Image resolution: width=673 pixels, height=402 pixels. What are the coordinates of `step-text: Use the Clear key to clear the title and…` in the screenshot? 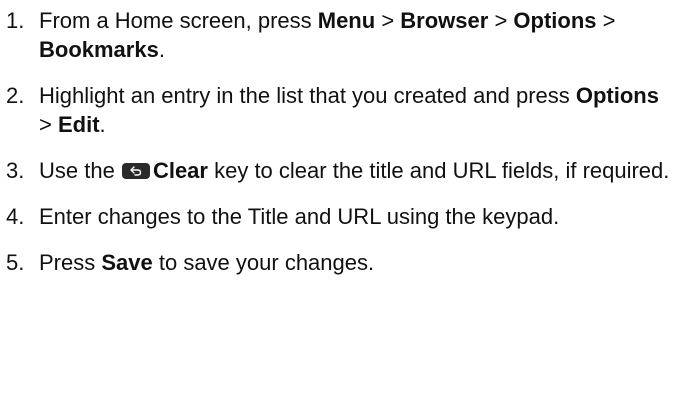 It's located at (354, 170).